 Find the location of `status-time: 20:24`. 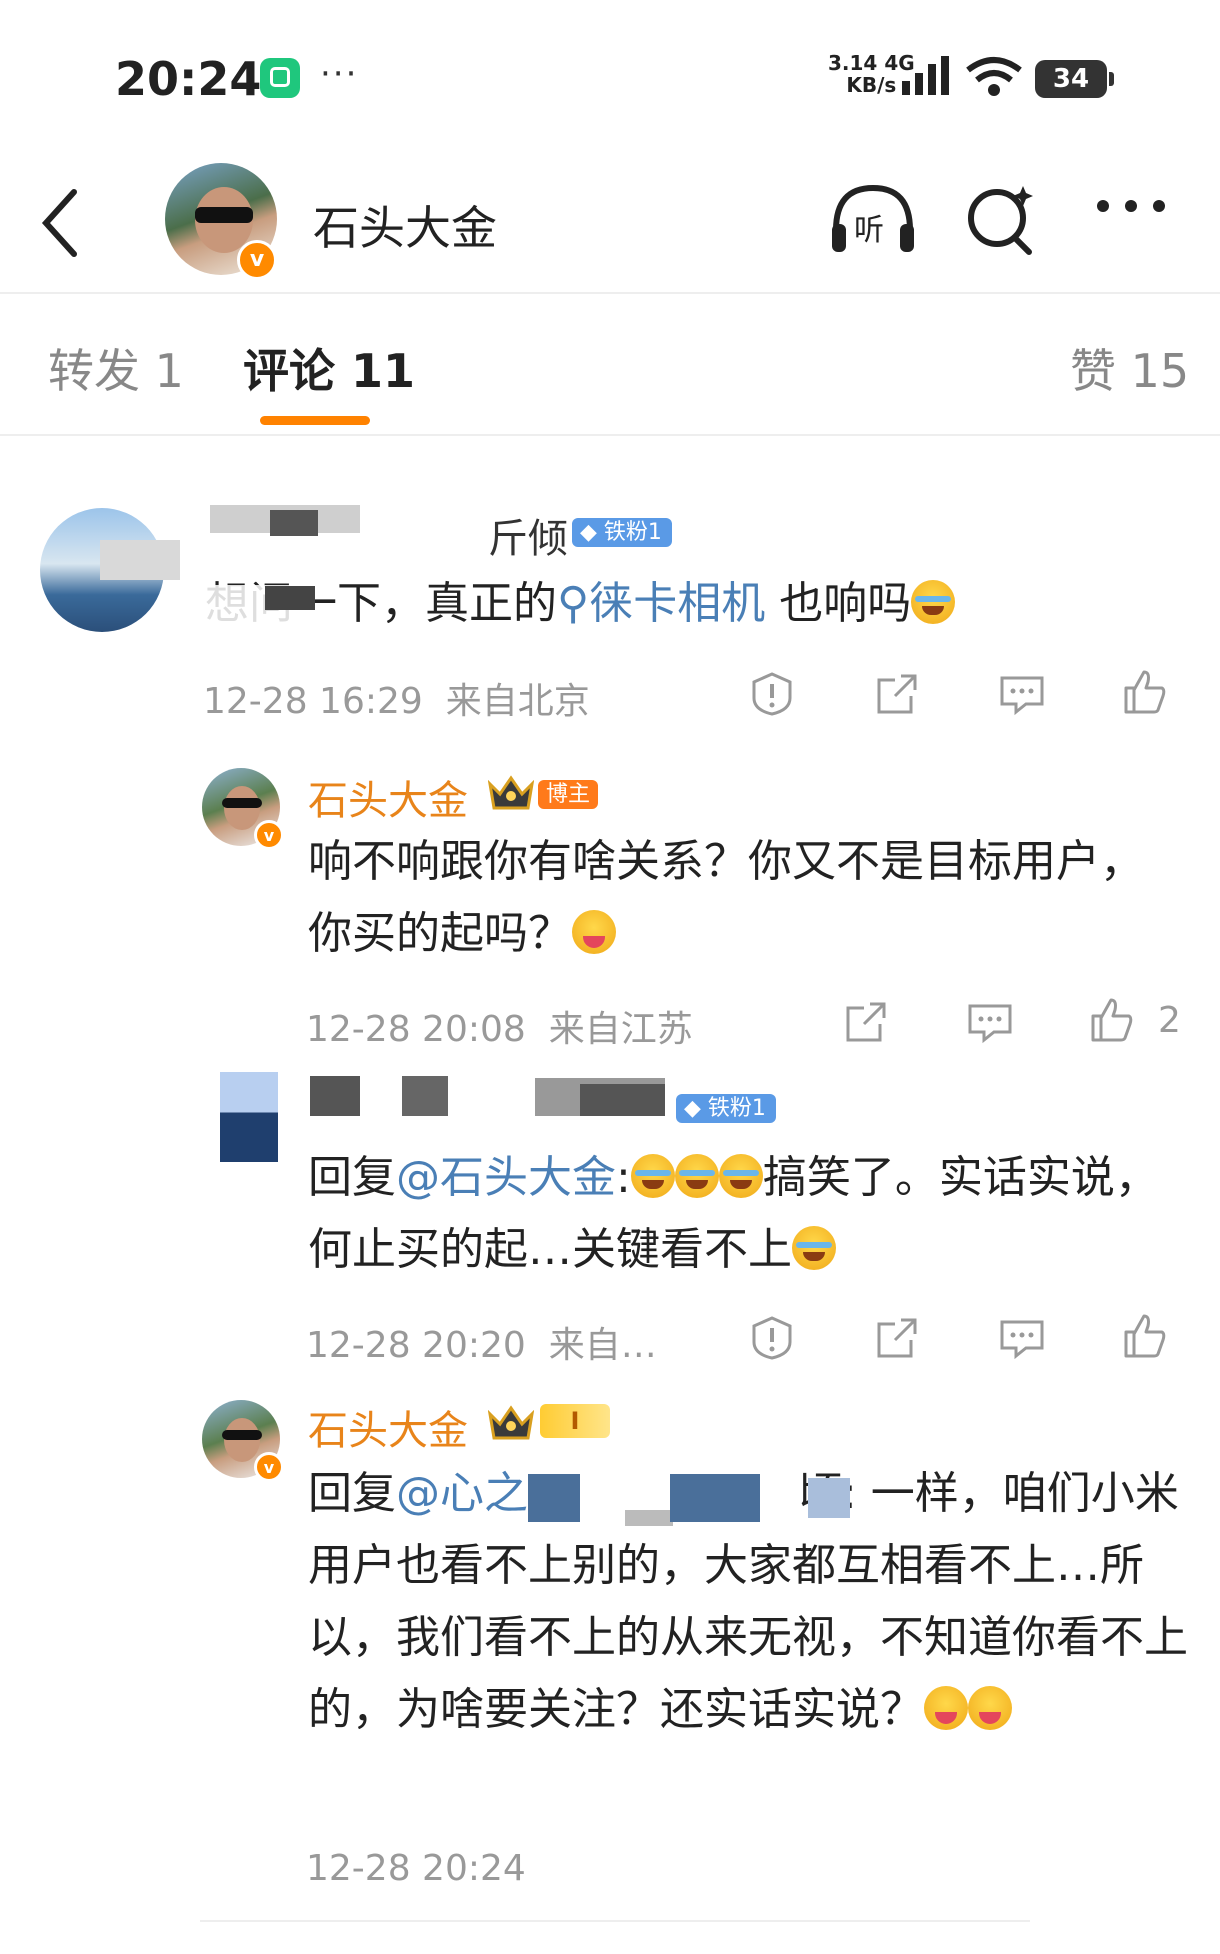

status-time: 20:24 is located at coordinates (188, 79).